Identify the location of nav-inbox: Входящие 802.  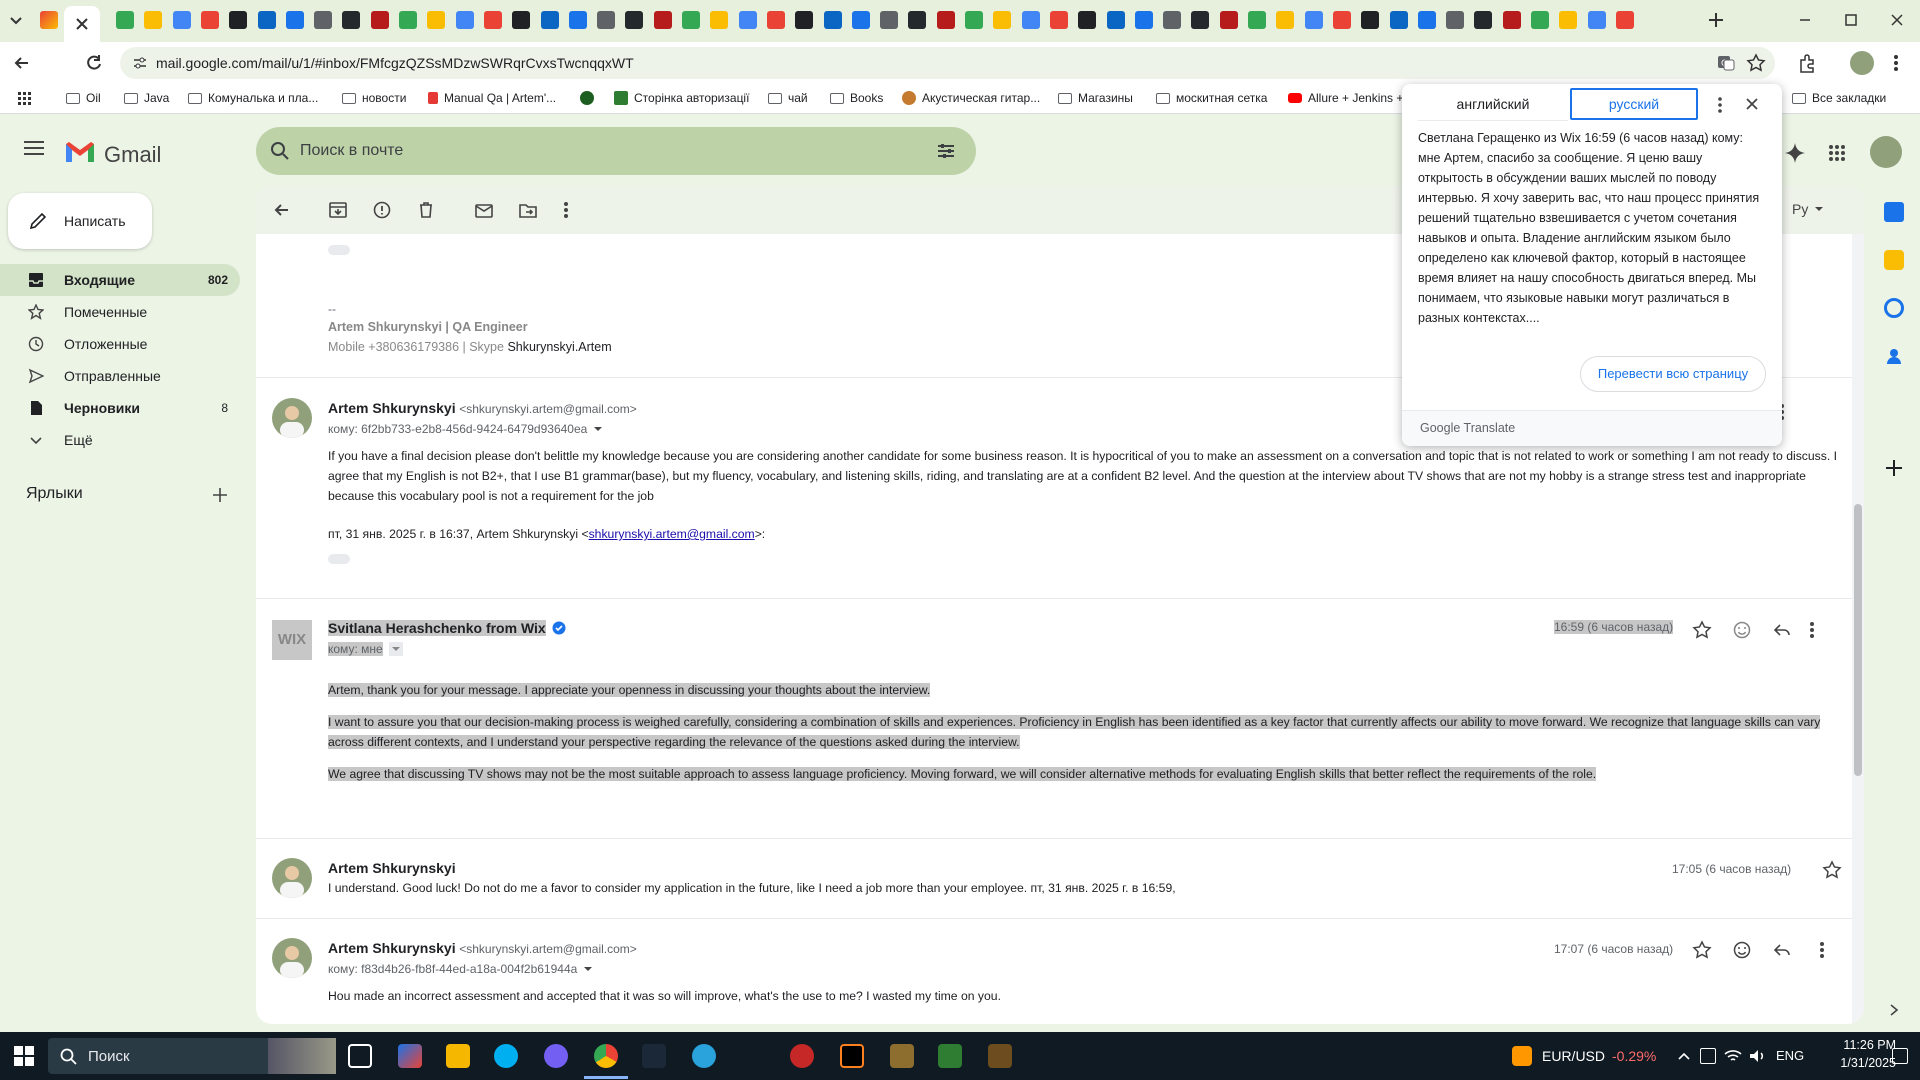
(120, 280).